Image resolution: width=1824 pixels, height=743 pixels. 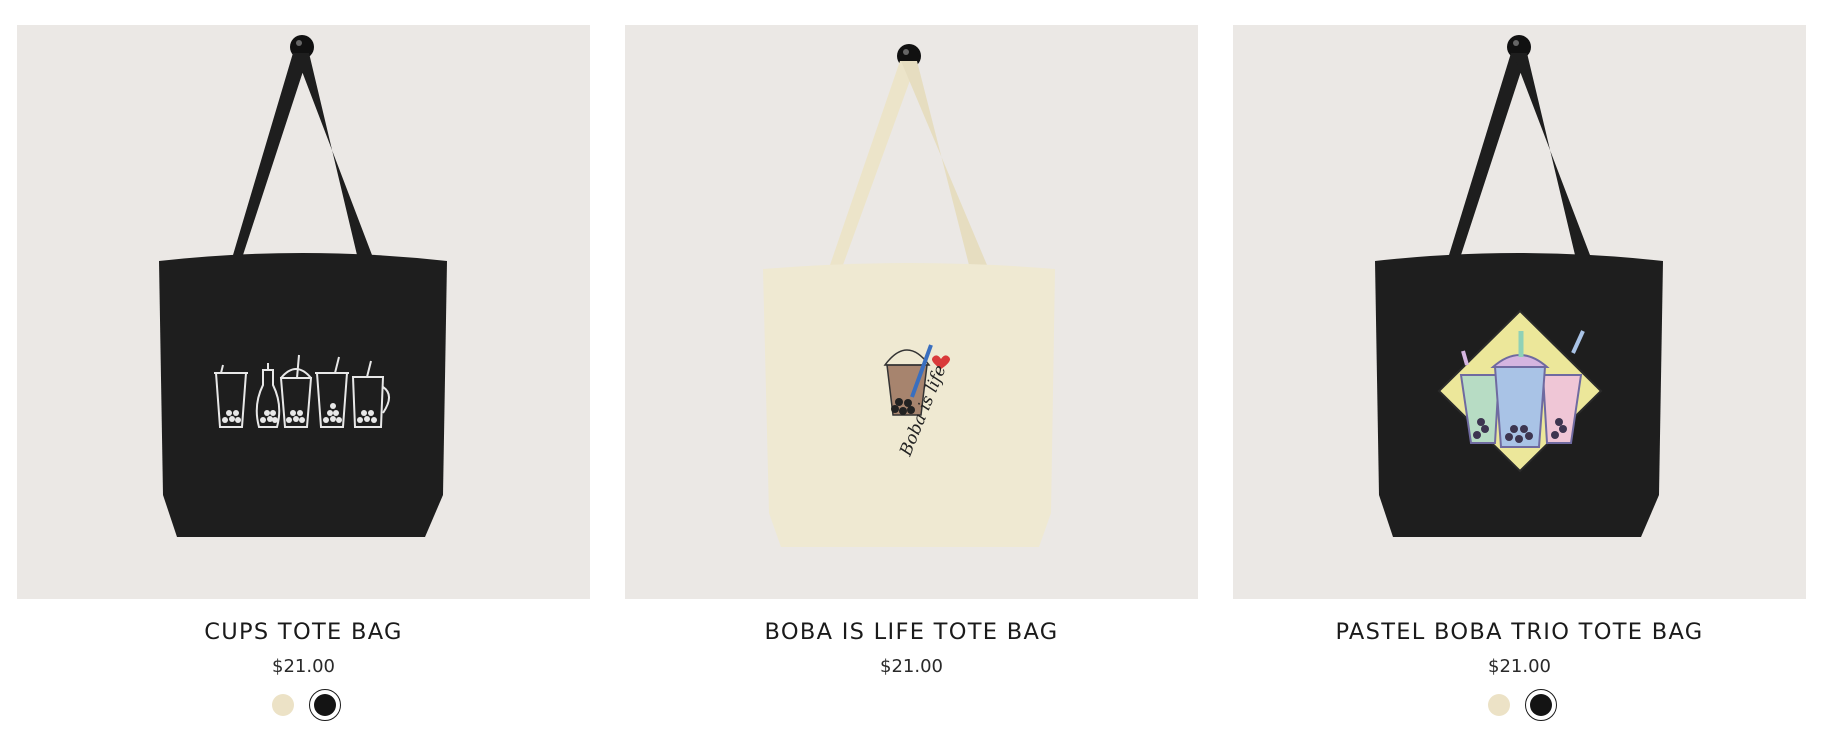 I want to click on product-title: PASTEL BOBA TRIO TOTE BAG, so click(x=1520, y=632).